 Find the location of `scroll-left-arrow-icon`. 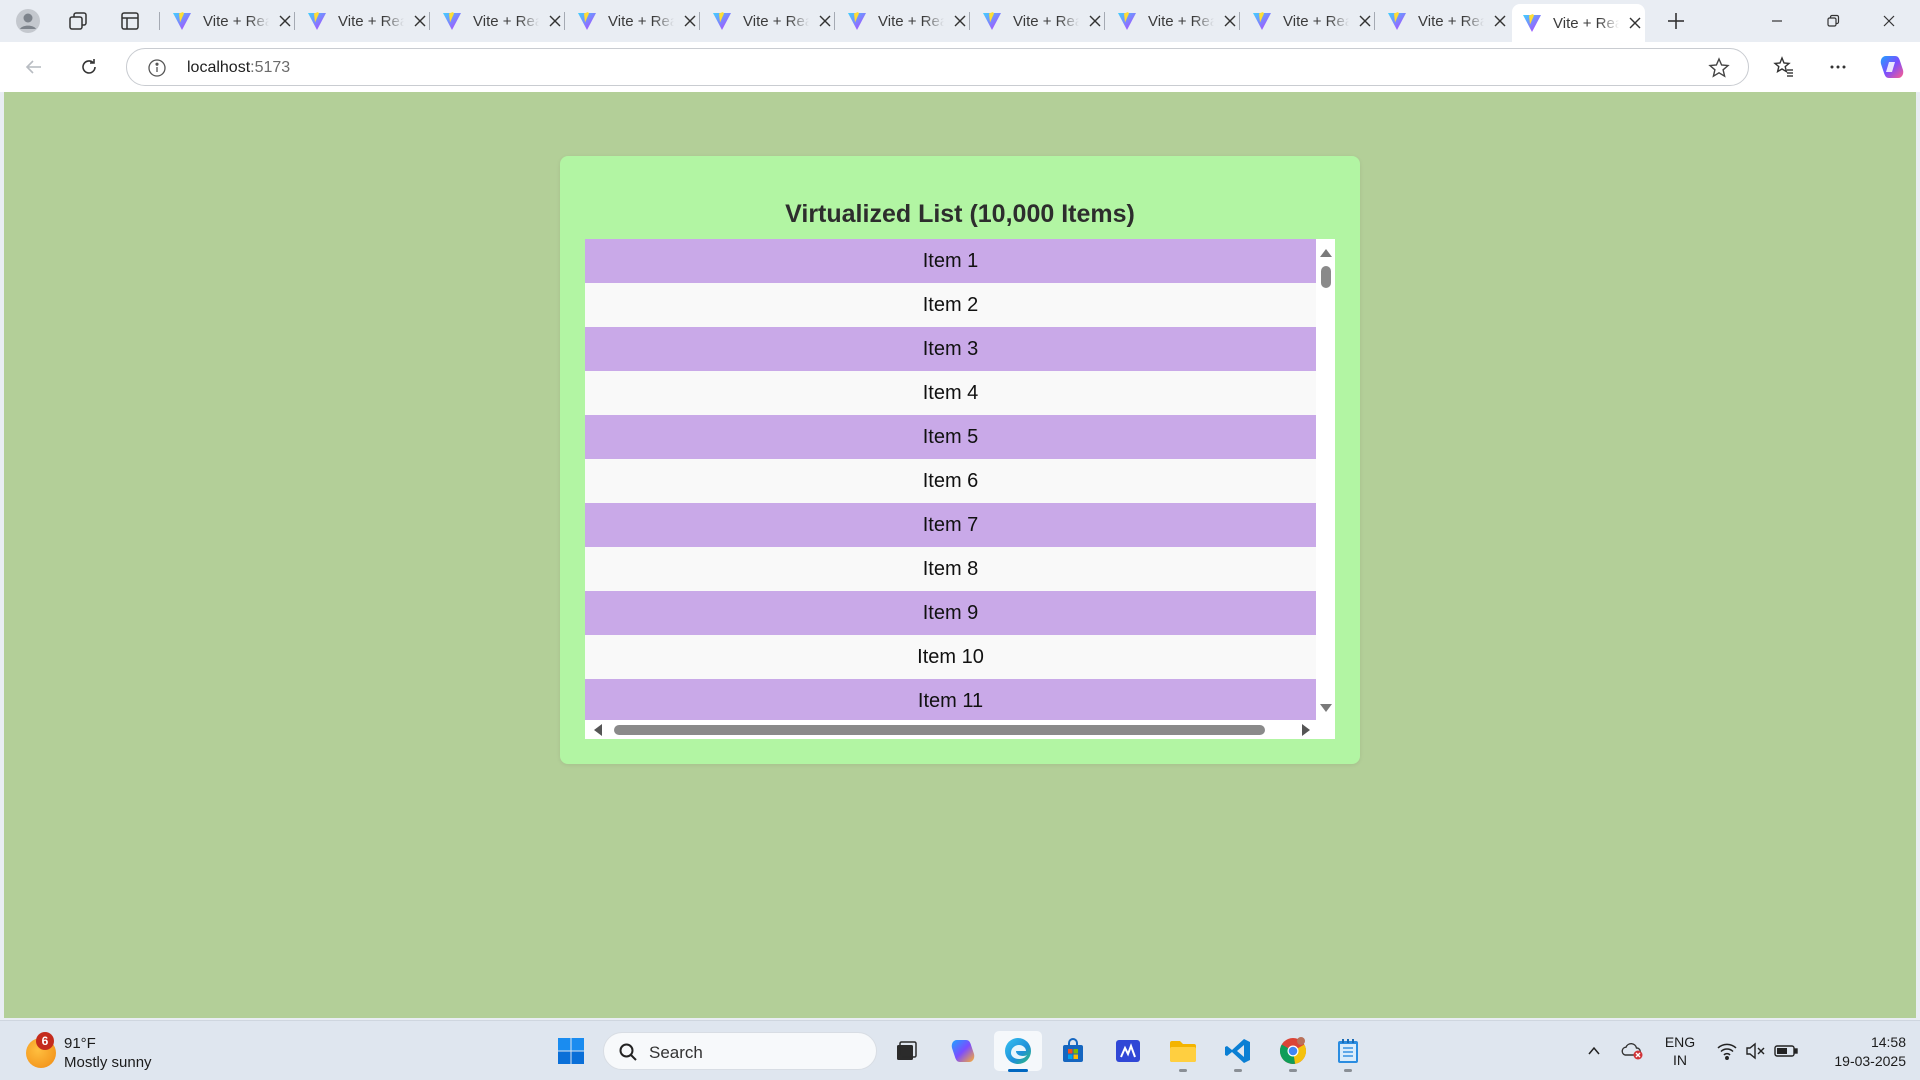

scroll-left-arrow-icon is located at coordinates (598, 730).